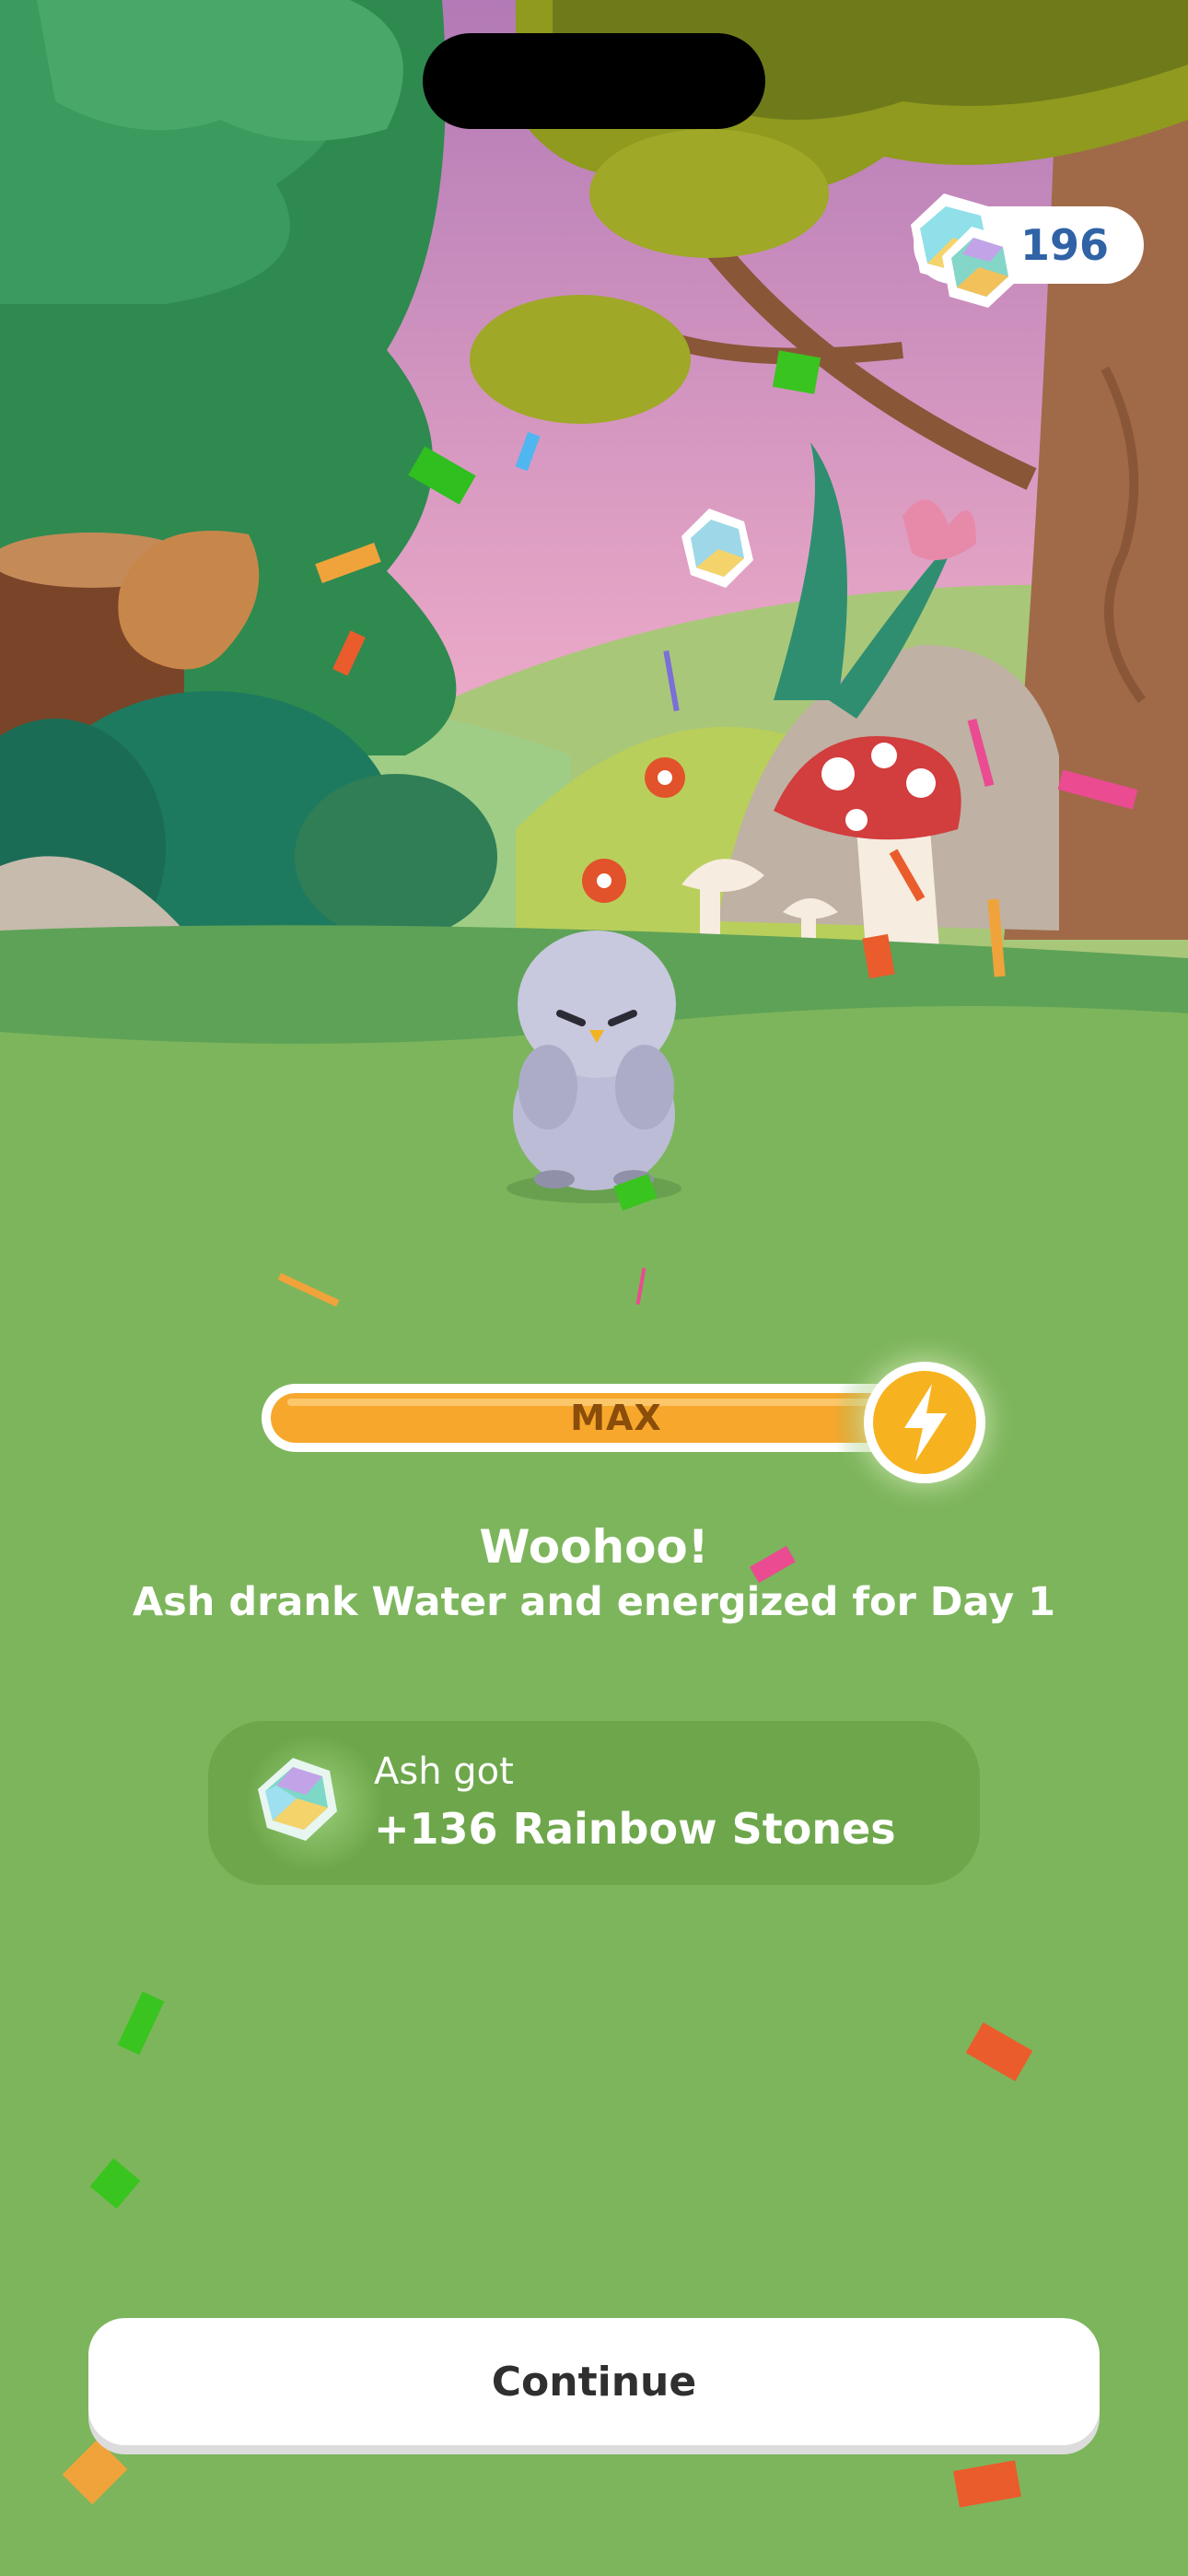  Describe the element at coordinates (925, 1422) in the screenshot. I see `lightning-bolt-icon` at that location.